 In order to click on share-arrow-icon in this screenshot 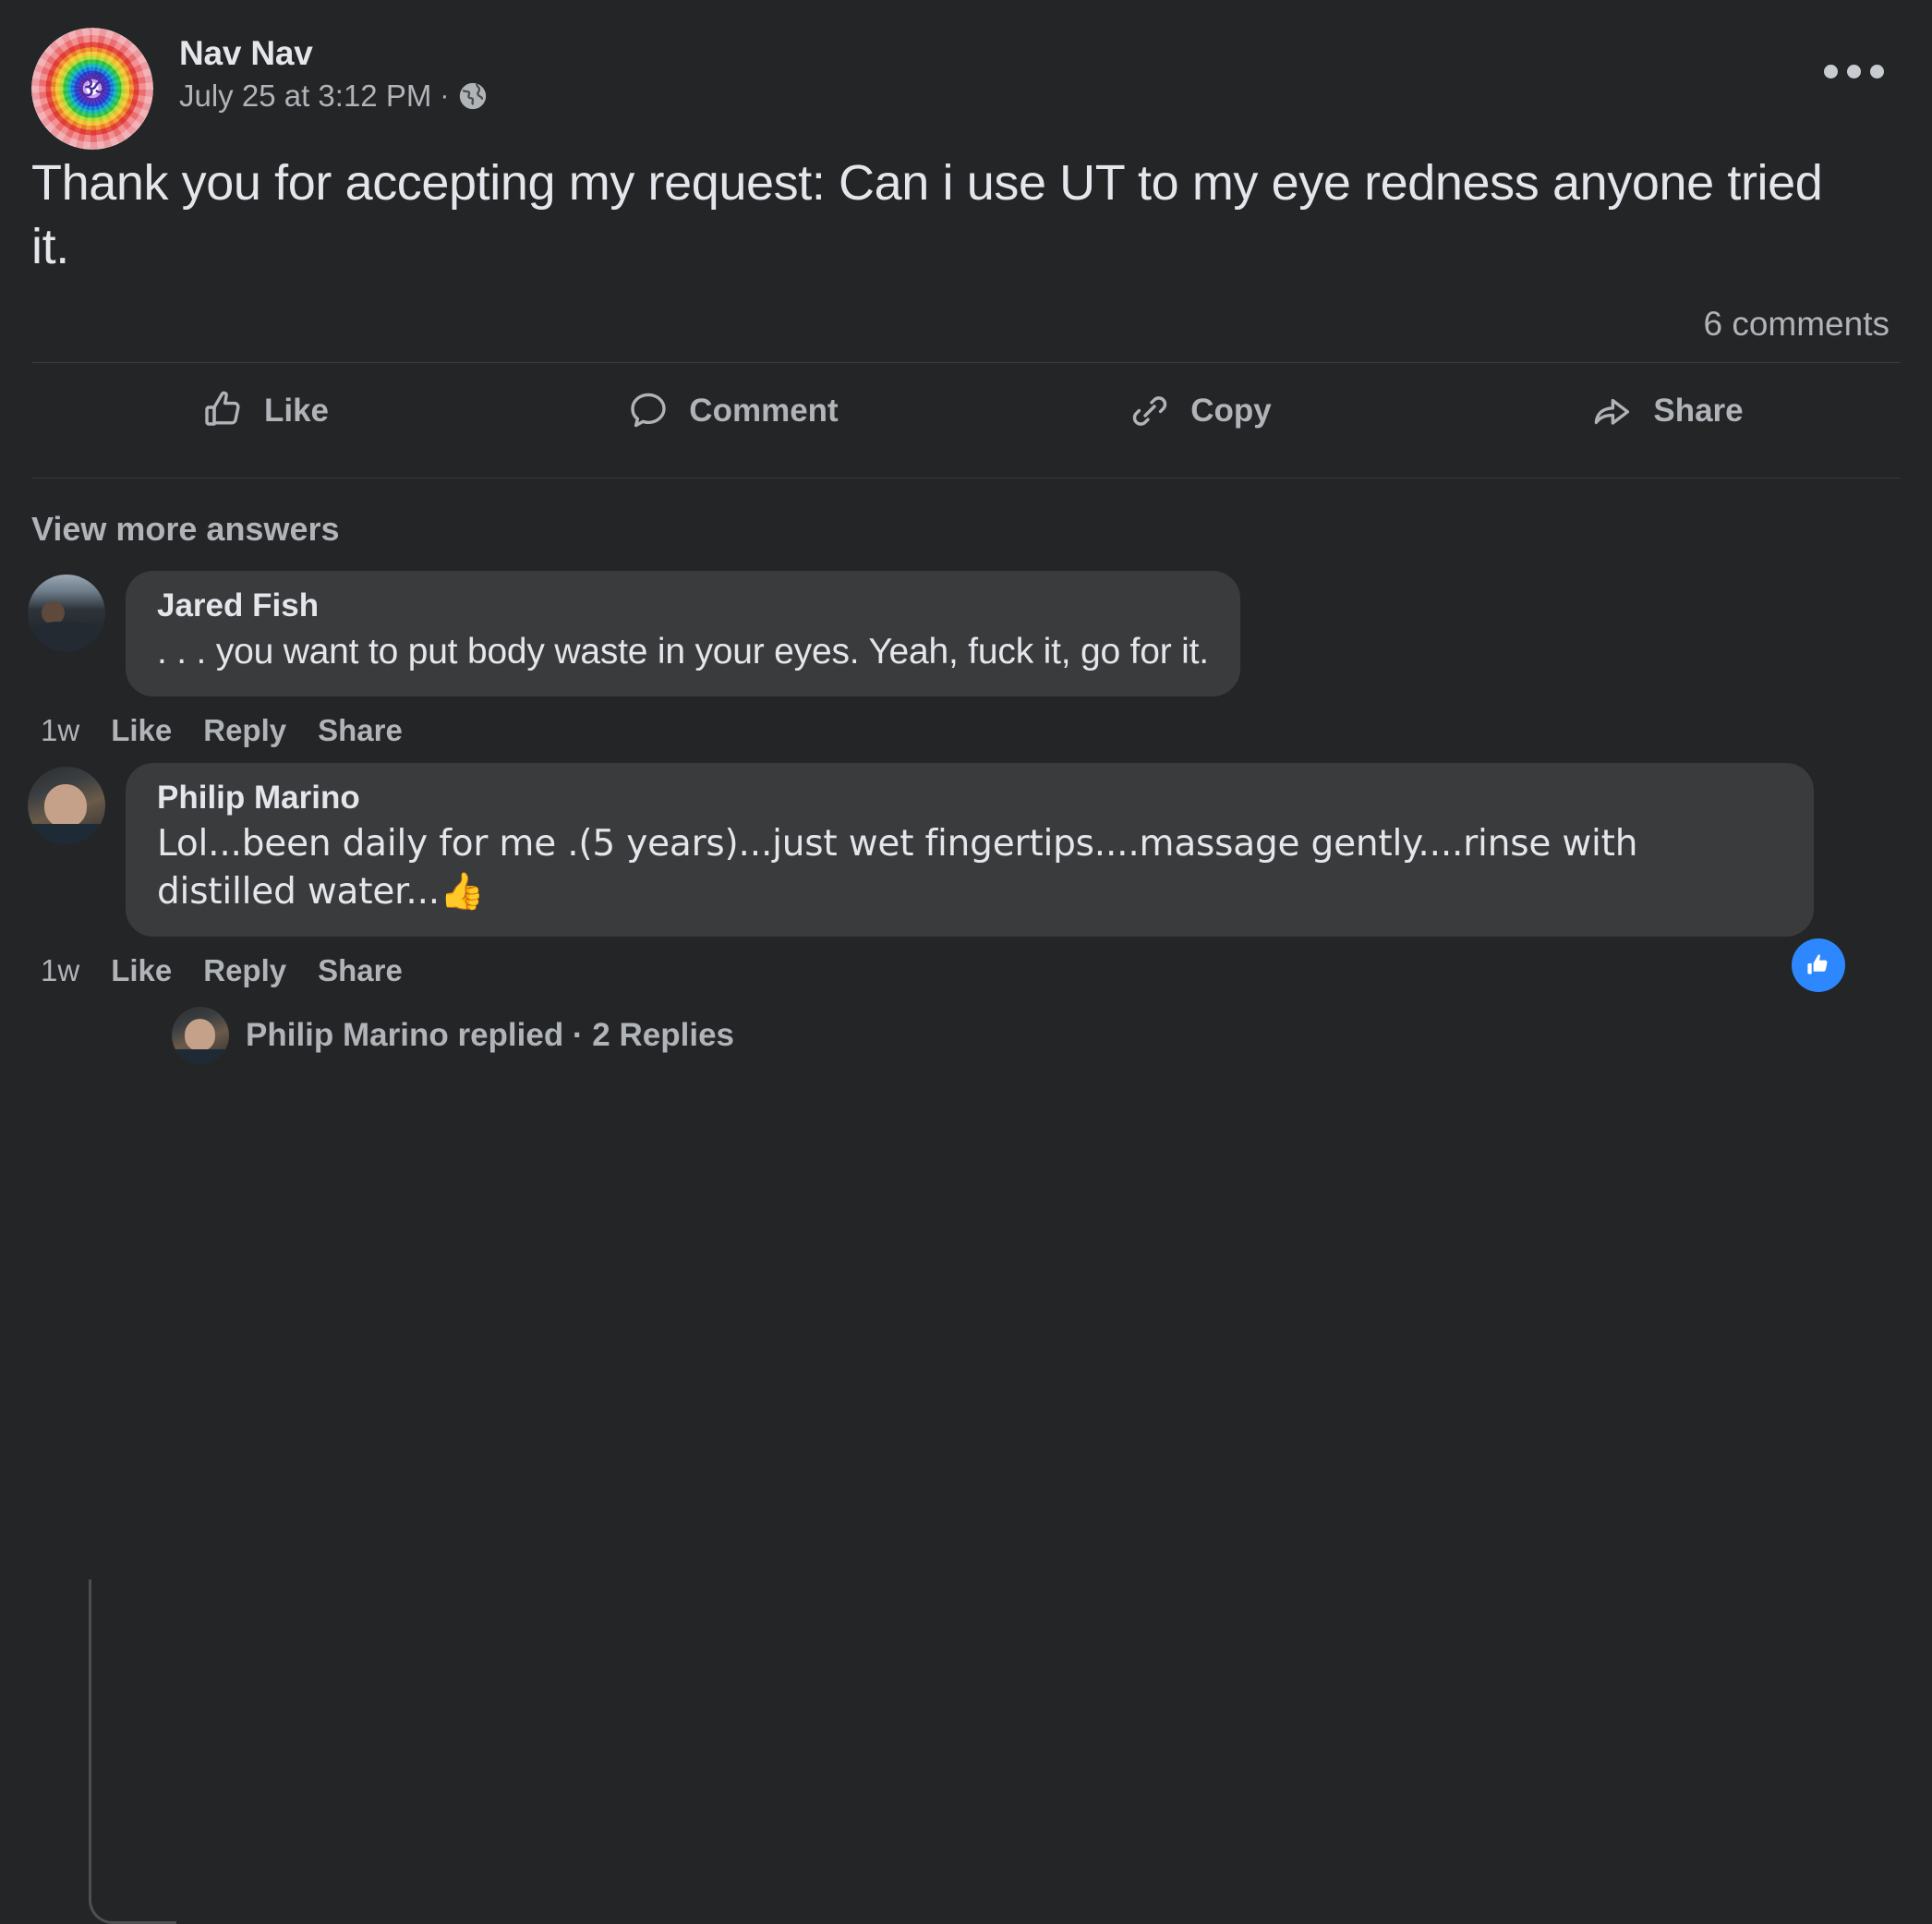, I will do `click(1612, 411)`.